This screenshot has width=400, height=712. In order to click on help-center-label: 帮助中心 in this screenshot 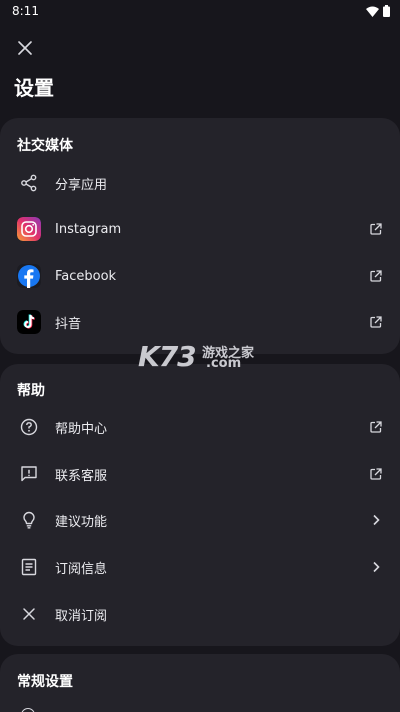, I will do `click(81, 429)`.